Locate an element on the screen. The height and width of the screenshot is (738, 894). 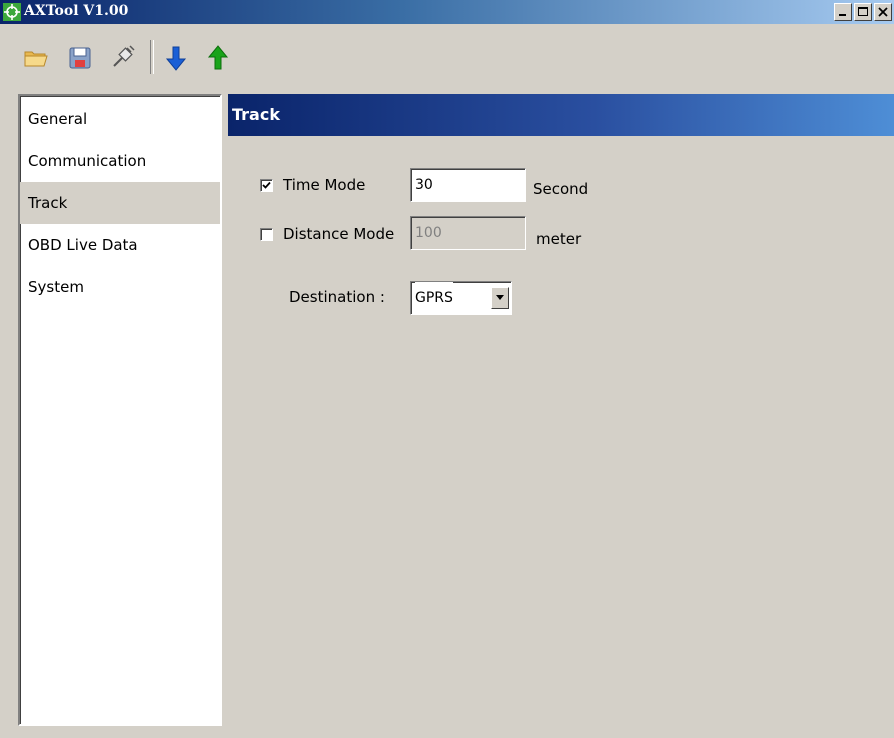
crosshair-app-icon is located at coordinates (12, 12).